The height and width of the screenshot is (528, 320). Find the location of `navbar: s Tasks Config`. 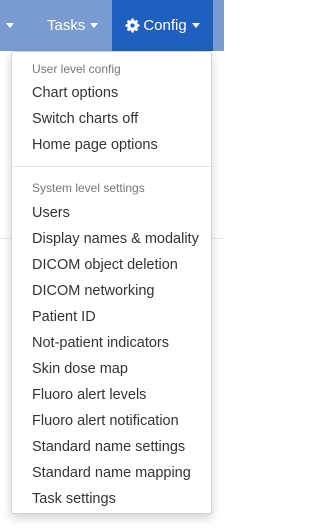

navbar: s Tasks Config is located at coordinates (112, 25).